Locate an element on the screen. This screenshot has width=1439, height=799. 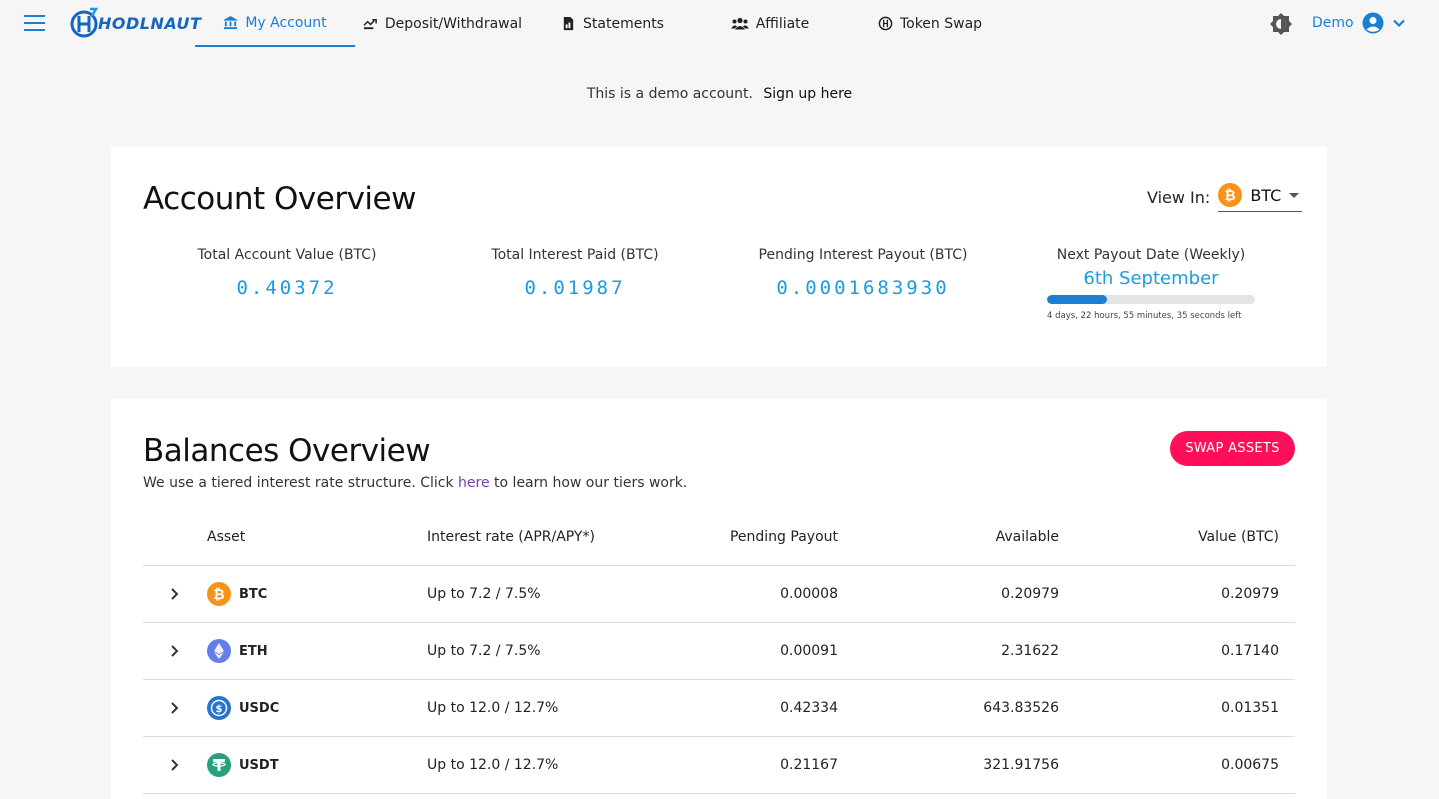
value-cell: 0.00675 is located at coordinates (1250, 765).